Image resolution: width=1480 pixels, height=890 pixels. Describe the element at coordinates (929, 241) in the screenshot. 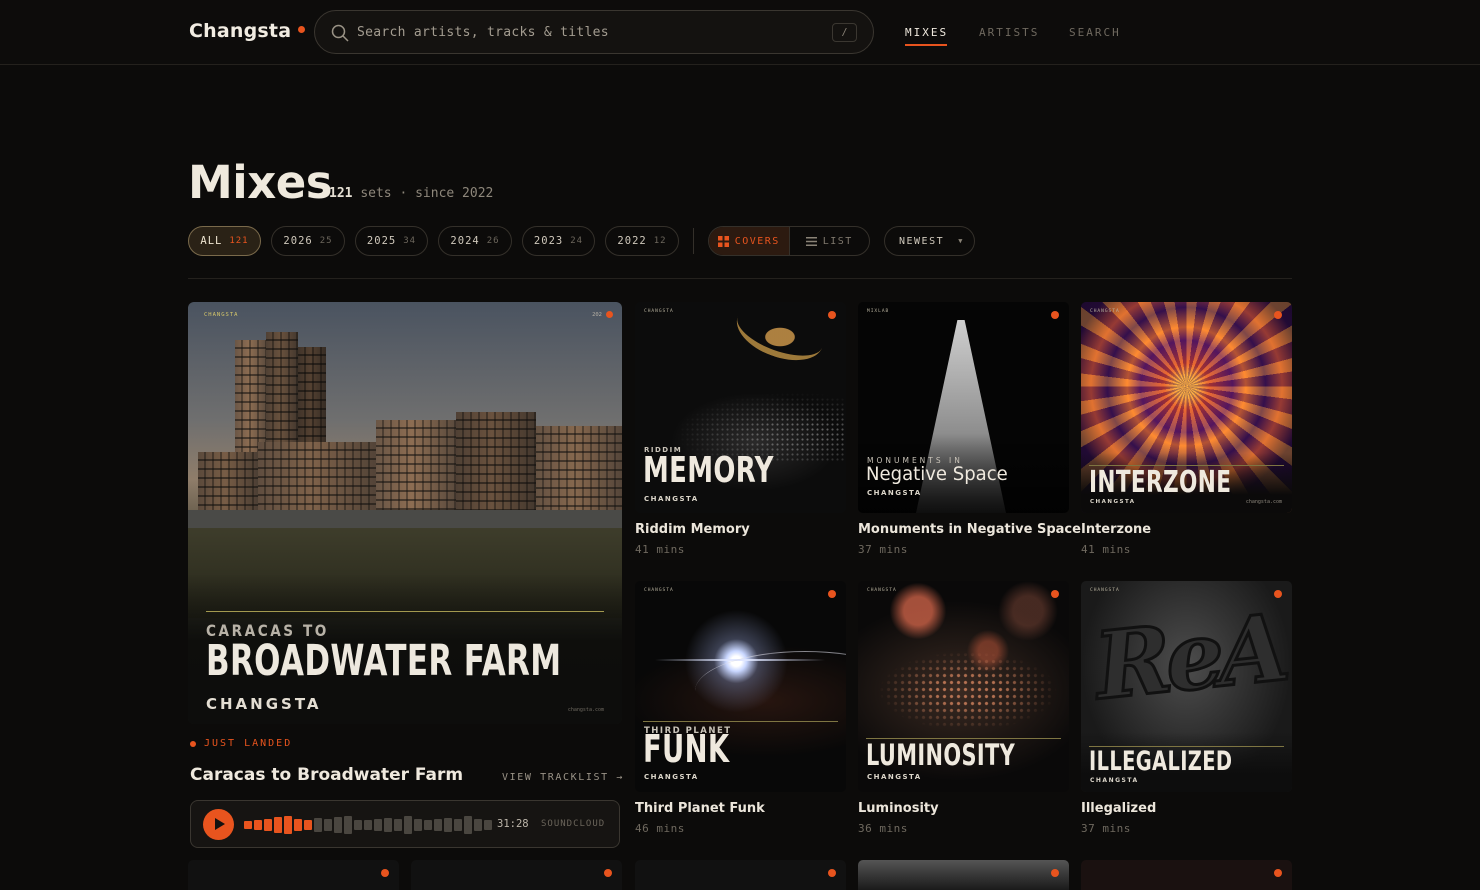

I see `sort-dropdown: NEWEST ▼` at that location.